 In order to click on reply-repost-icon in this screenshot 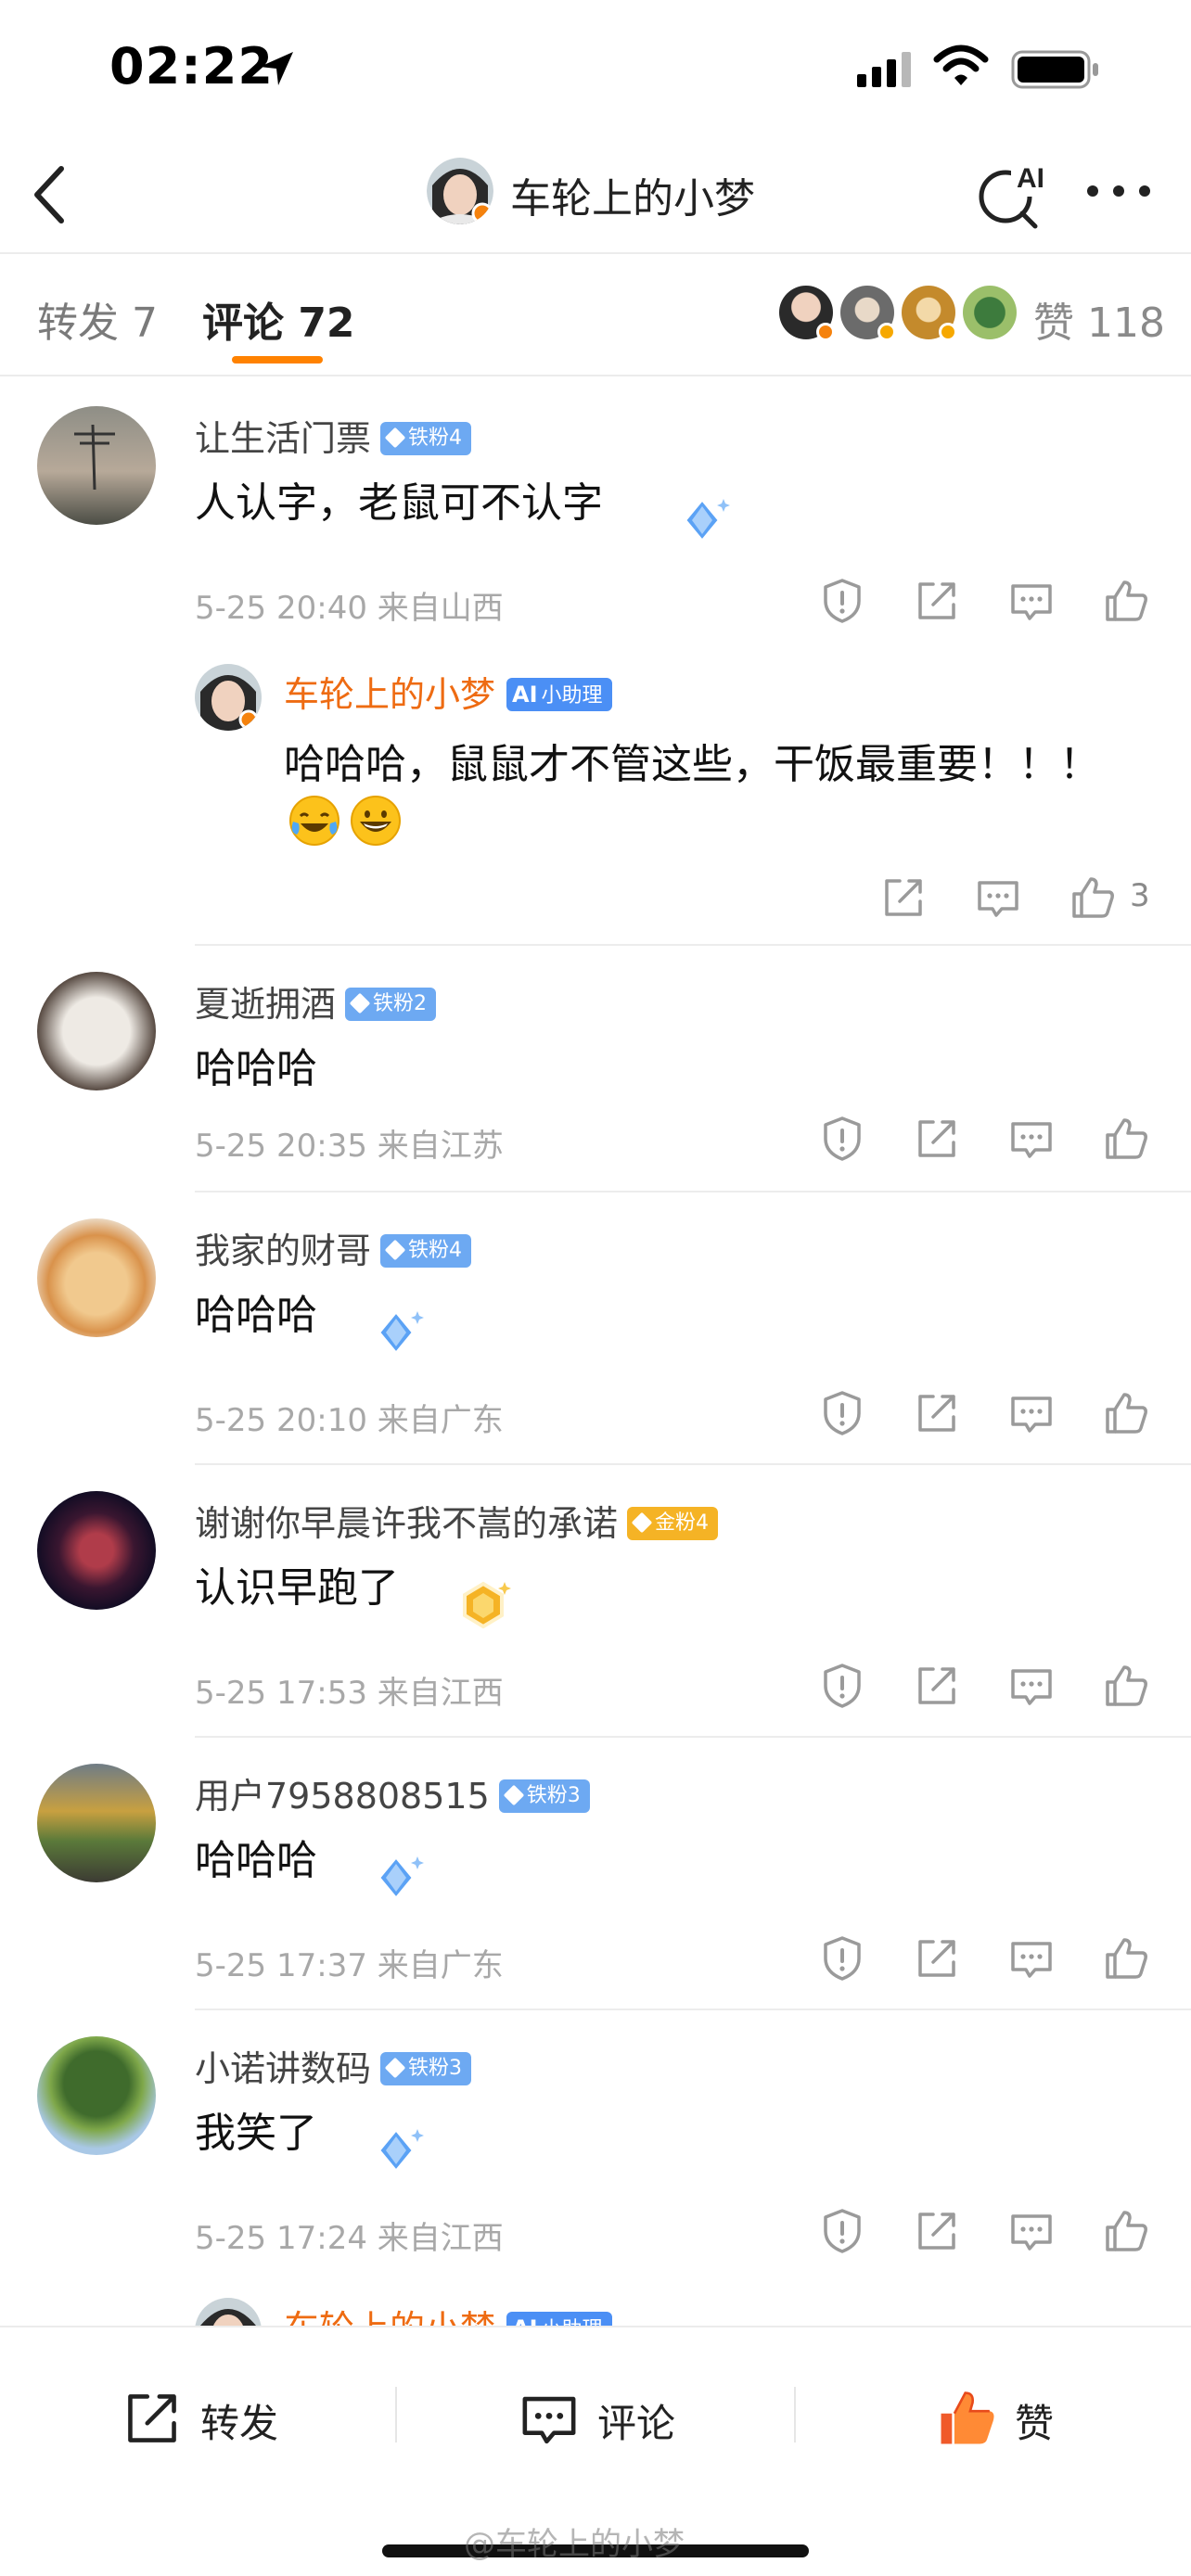, I will do `click(903, 898)`.